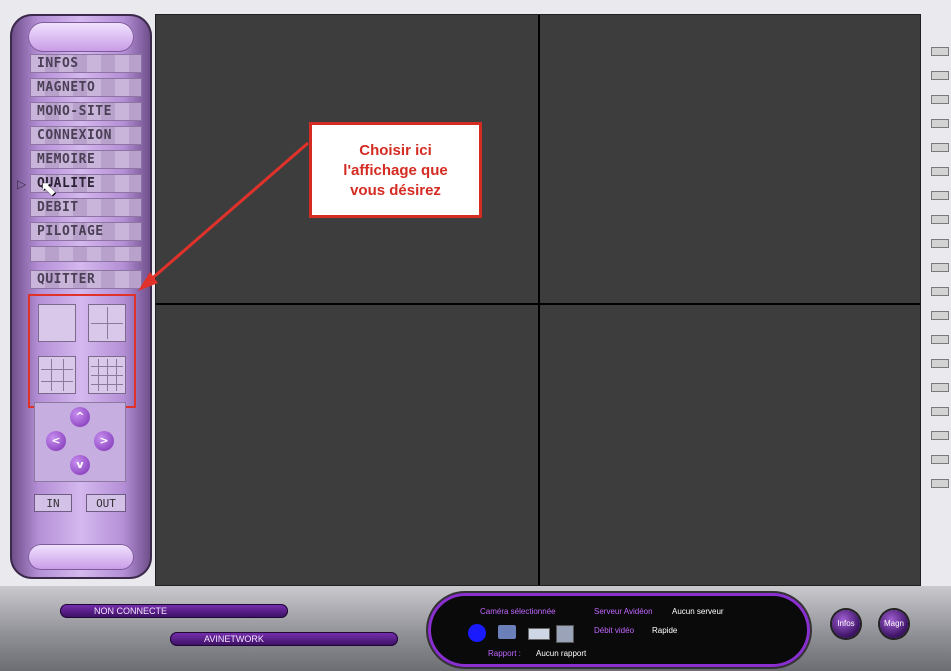 The height and width of the screenshot is (671, 951). Describe the element at coordinates (174, 611) in the screenshot. I see `connection-status-pill: NON CONNECTE` at that location.